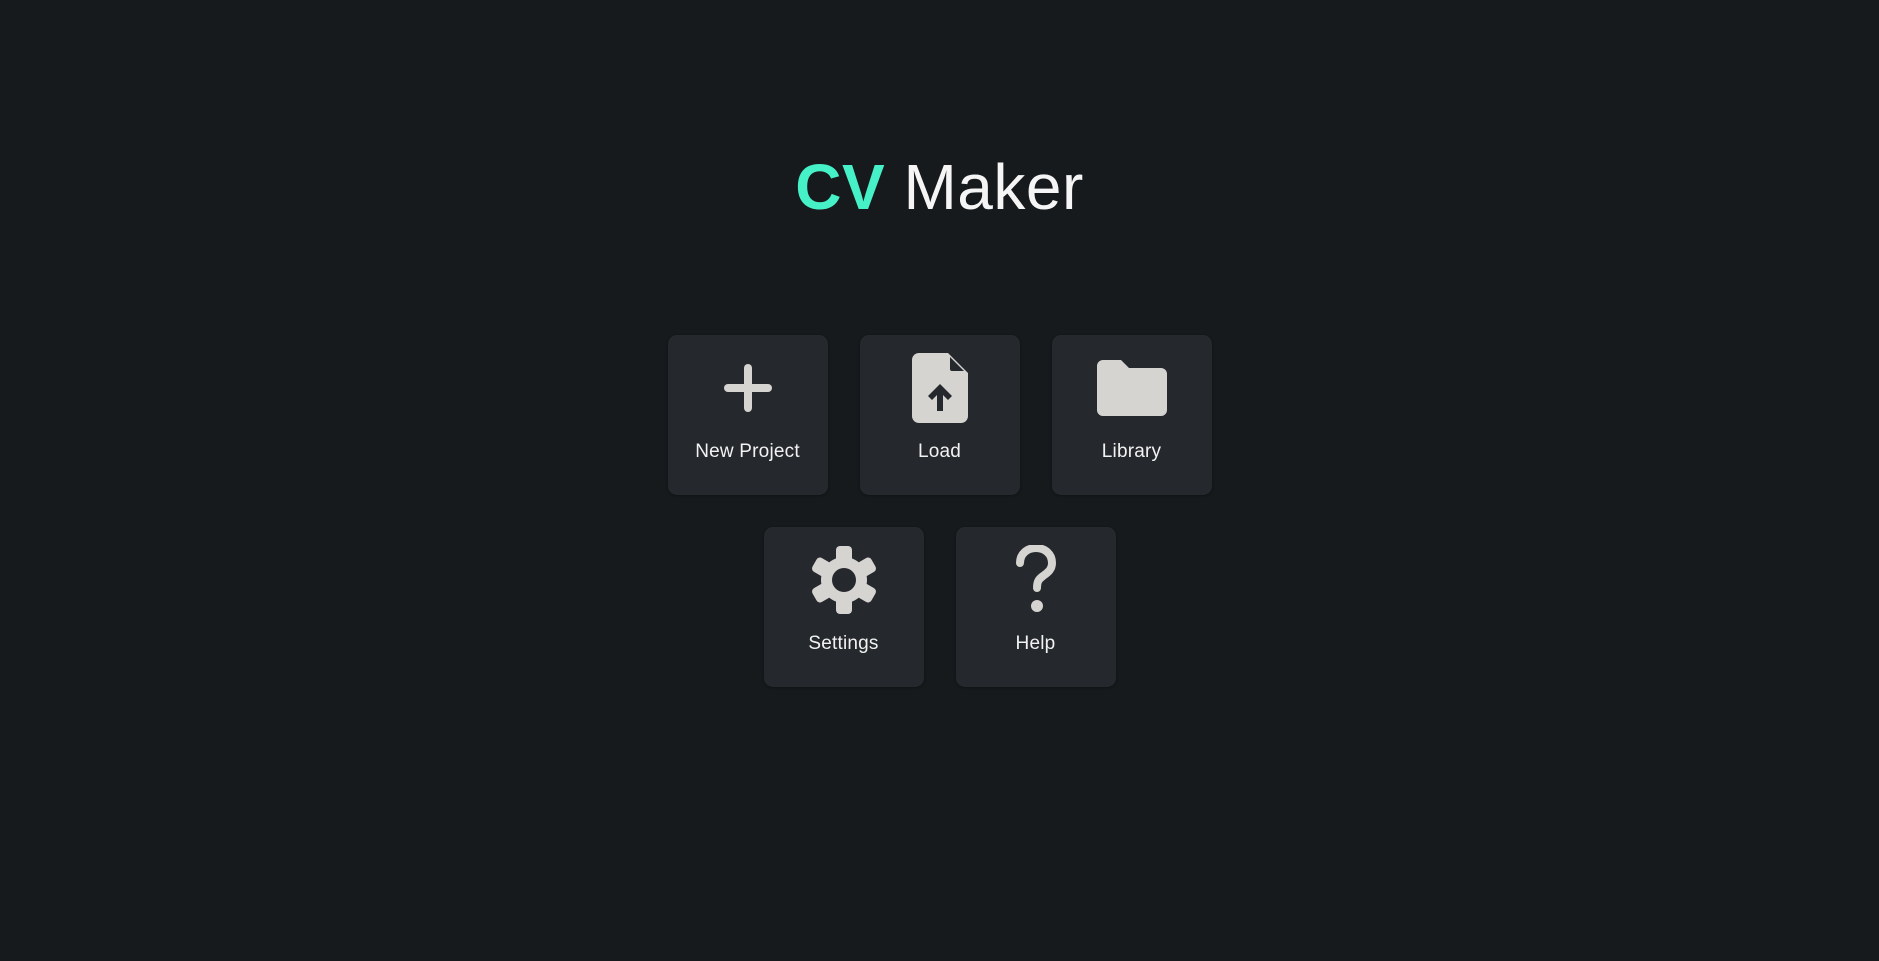  I want to click on new-project-label: New Project, so click(747, 451).